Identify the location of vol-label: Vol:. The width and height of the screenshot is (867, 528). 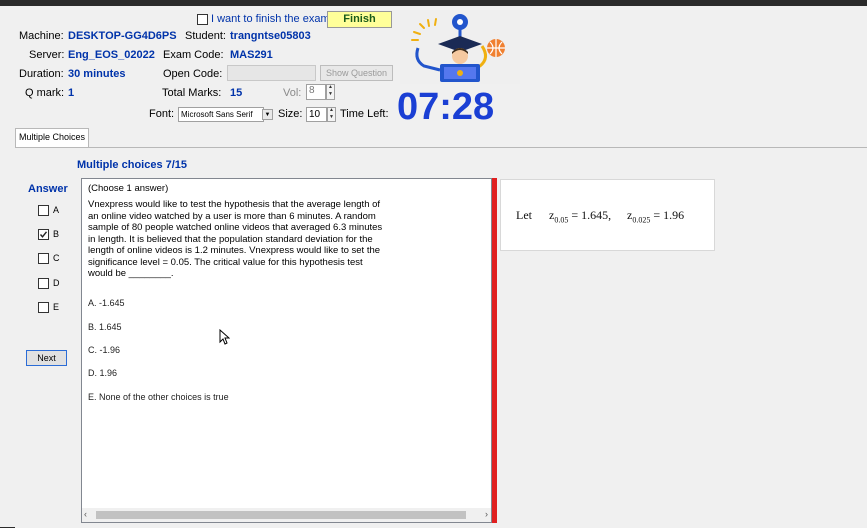
(292, 93).